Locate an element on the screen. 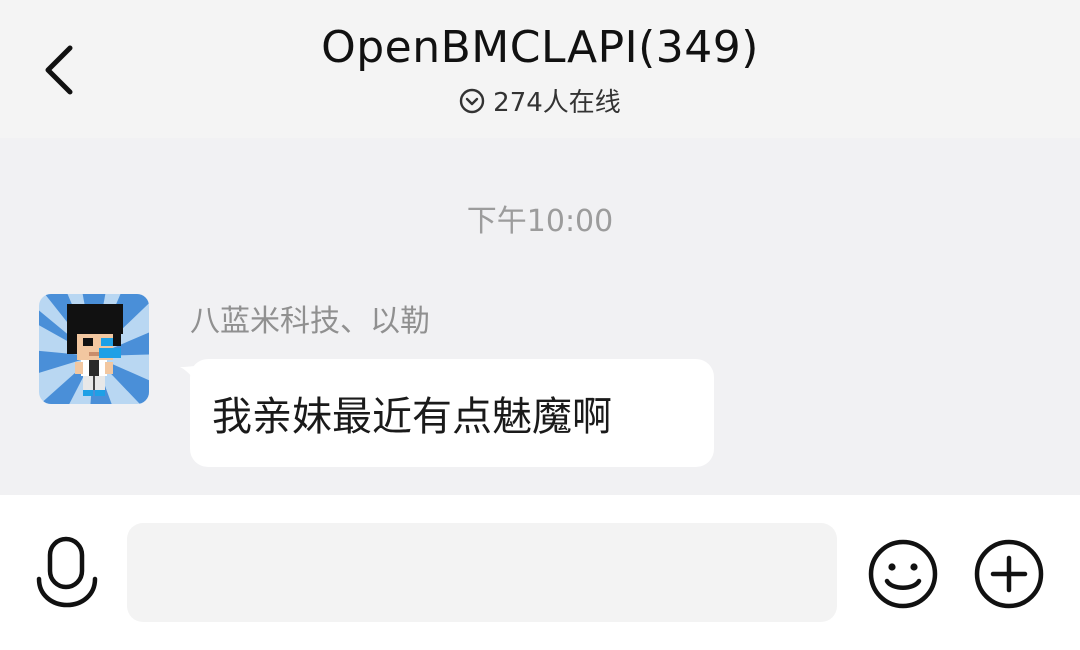 The width and height of the screenshot is (1080, 650). voice-button is located at coordinates (67, 573).